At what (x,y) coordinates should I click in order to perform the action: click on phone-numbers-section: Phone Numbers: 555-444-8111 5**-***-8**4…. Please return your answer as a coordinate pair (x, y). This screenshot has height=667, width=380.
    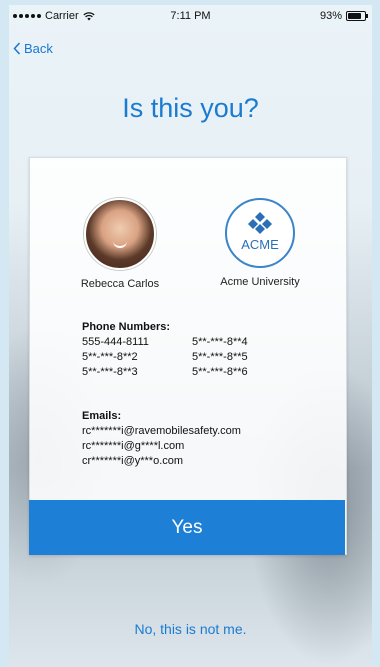
    Looking at the image, I should click on (192, 349).